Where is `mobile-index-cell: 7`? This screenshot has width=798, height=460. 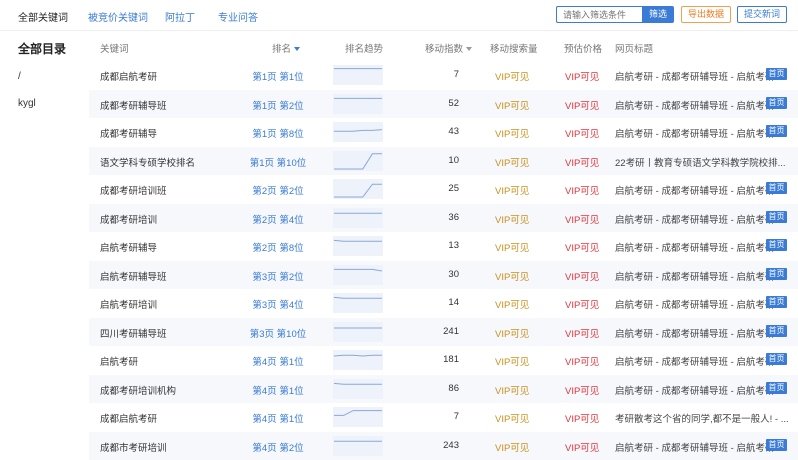 mobile-index-cell: 7 is located at coordinates (456, 74).